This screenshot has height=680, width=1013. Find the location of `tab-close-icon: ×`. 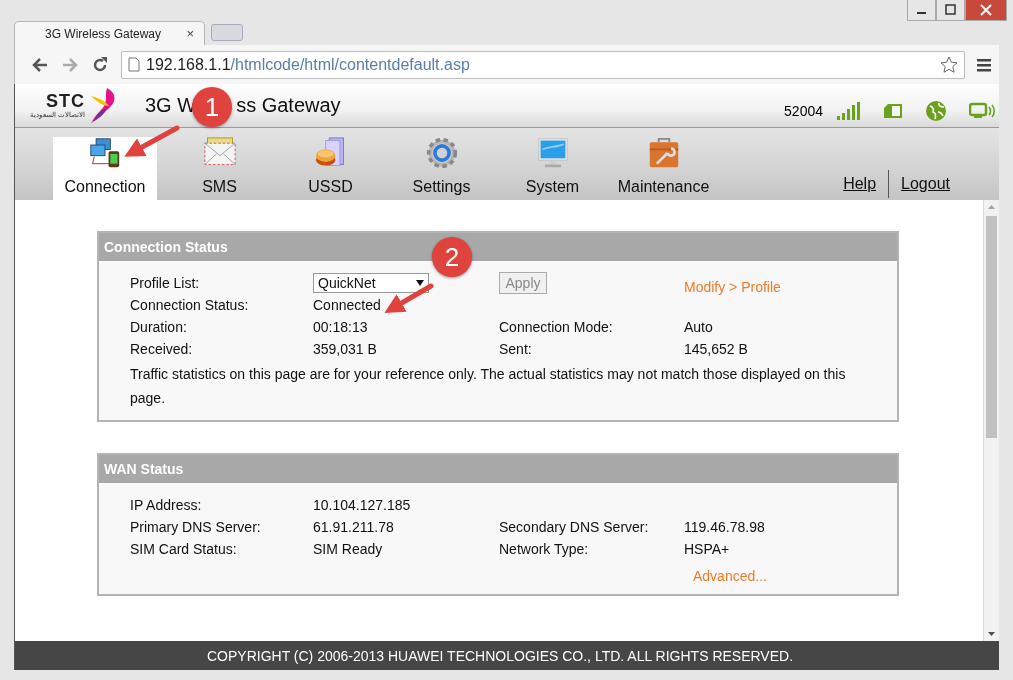

tab-close-icon: × is located at coordinates (190, 33).